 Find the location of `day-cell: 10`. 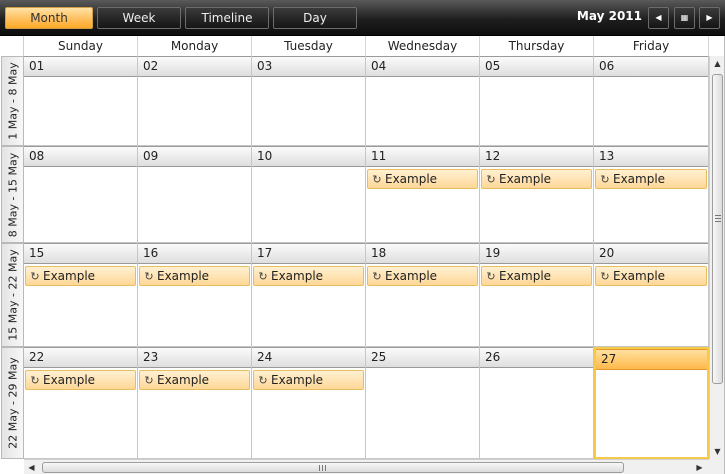

day-cell: 10 is located at coordinates (309, 194).